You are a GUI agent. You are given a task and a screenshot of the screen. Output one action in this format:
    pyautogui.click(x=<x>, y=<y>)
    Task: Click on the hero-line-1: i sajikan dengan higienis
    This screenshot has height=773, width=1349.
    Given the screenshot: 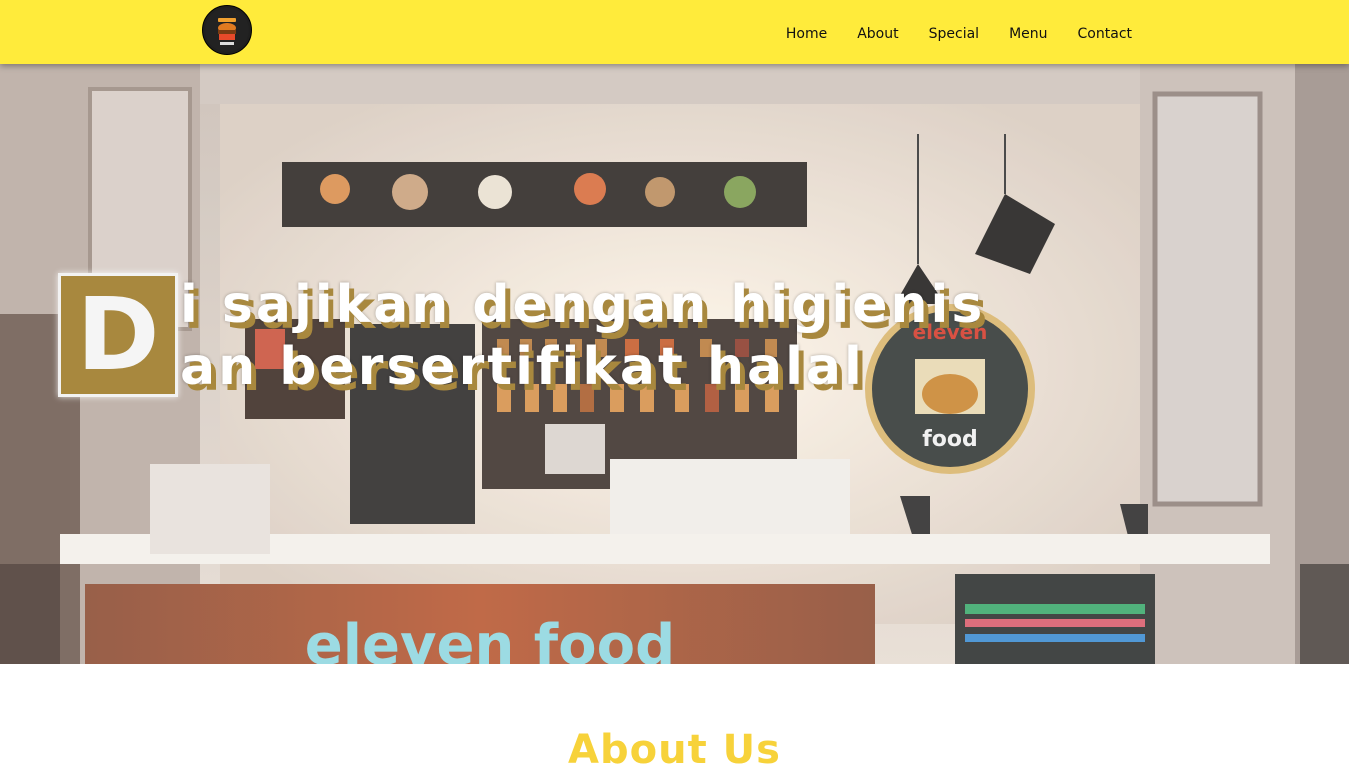 What is the action you would take?
    pyautogui.click(x=583, y=305)
    